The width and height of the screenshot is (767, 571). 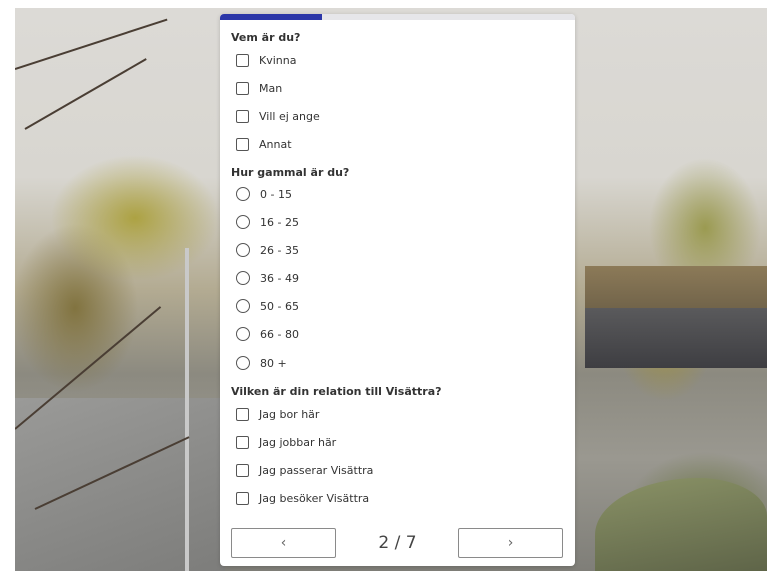 I want to click on background-roof, so click(x=676, y=290).